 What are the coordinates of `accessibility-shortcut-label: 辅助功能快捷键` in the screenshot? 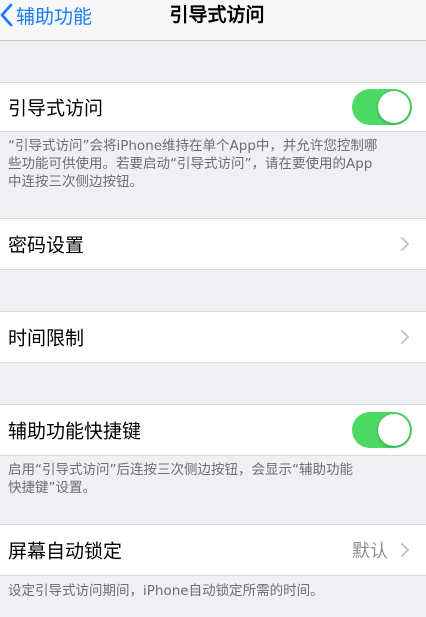 It's located at (75, 431).